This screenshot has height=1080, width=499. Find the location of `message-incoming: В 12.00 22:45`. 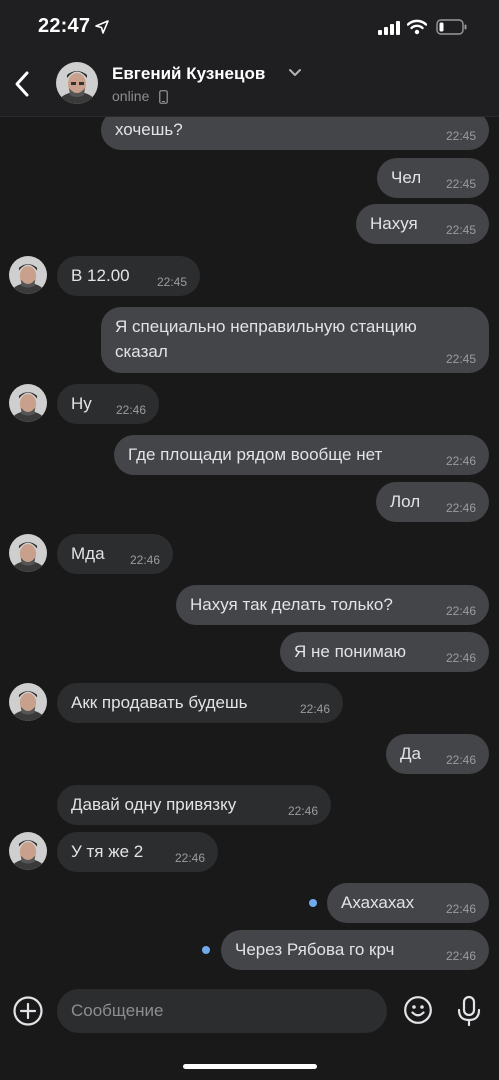

message-incoming: В 12.00 22:45 is located at coordinates (128, 276).